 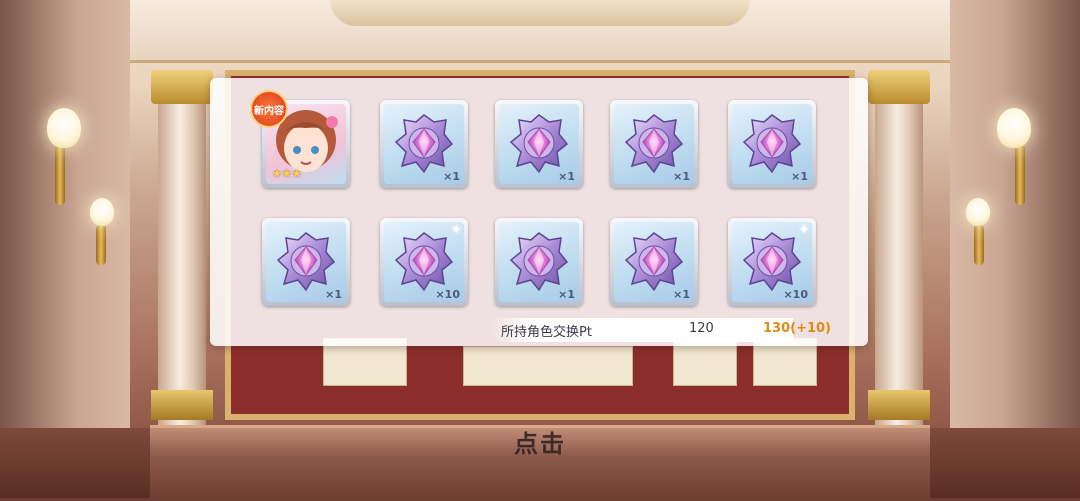 I want to click on right-wall, so click(x=1015, y=249).